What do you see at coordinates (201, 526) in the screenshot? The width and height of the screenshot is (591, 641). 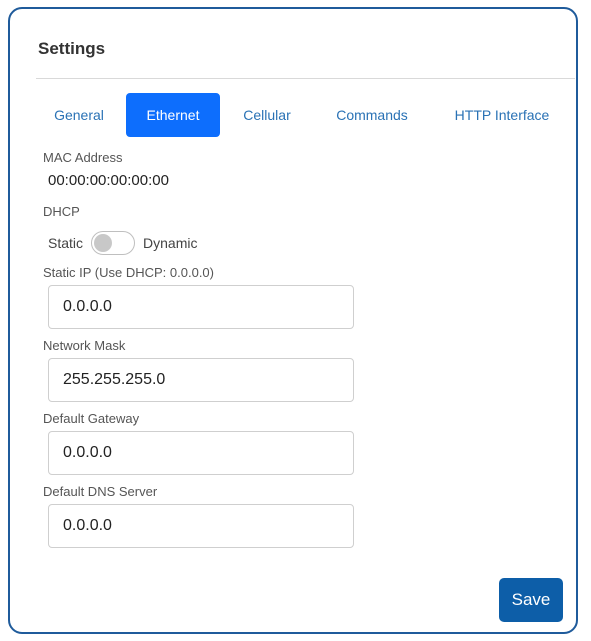 I see `default-dns-input` at bounding box center [201, 526].